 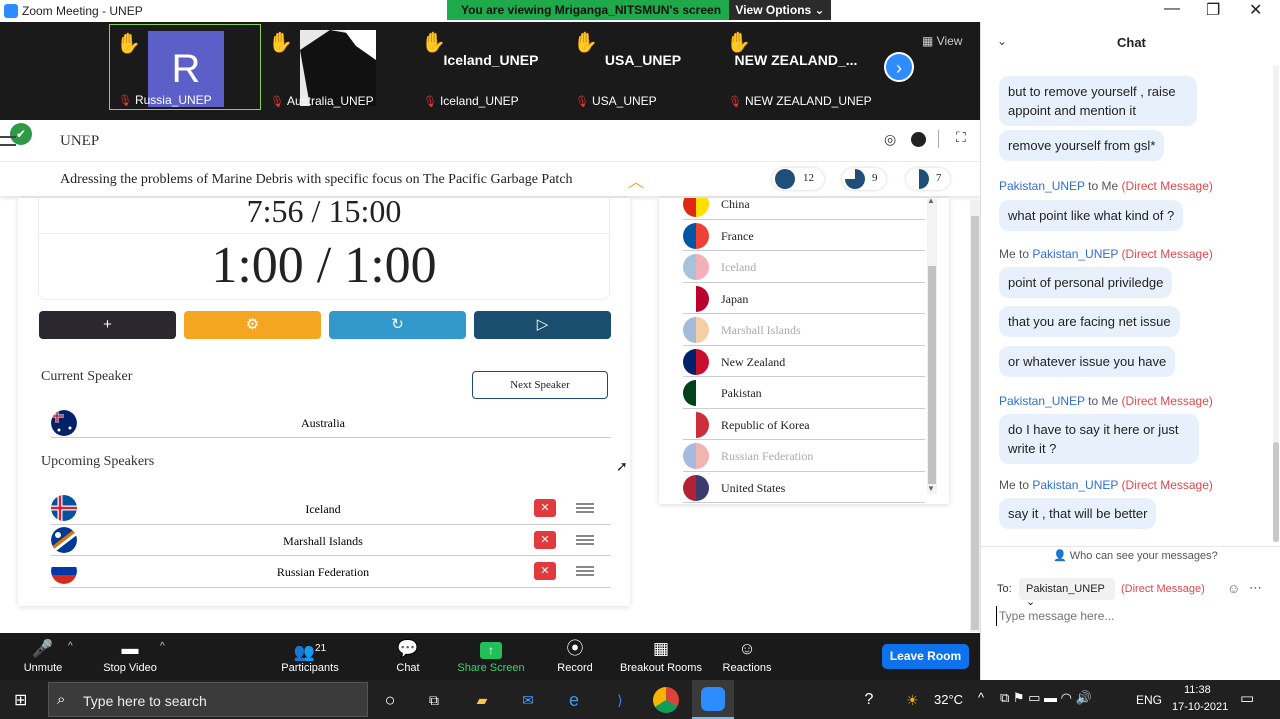 I want to click on country-row: Japan, so click(x=804, y=298).